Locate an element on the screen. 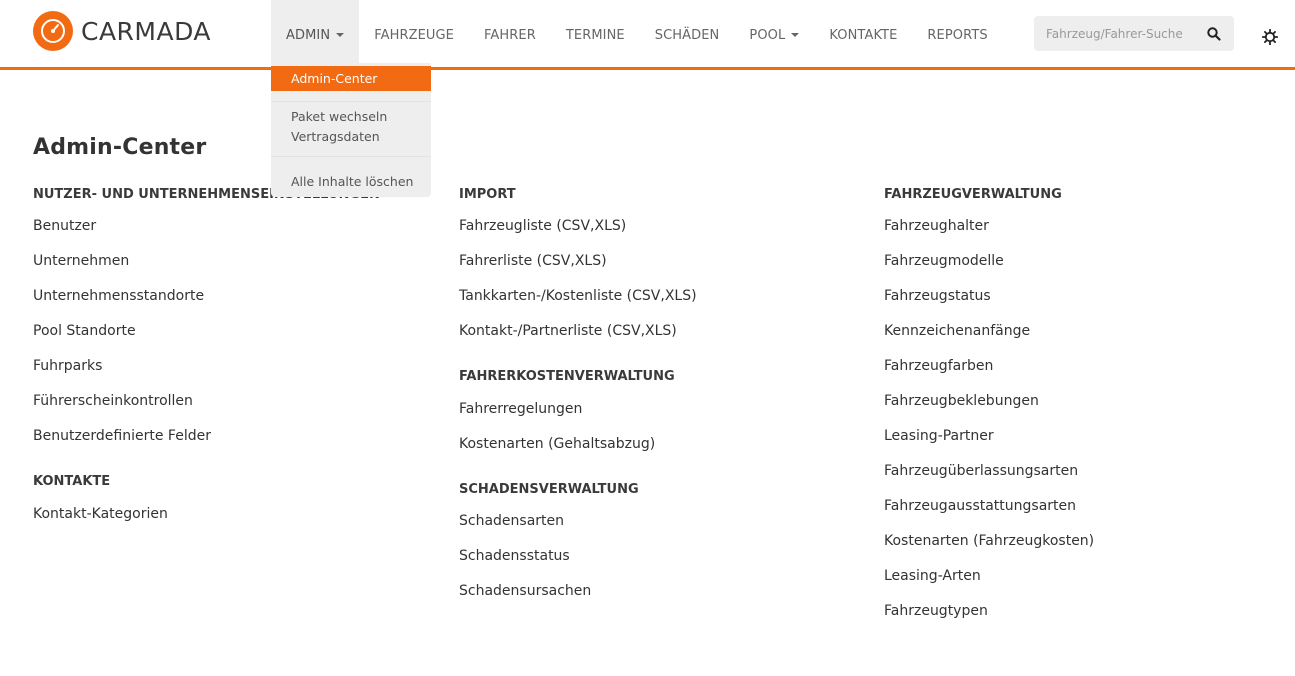 The width and height of the screenshot is (1295, 676). link-unternehmensstandorte: Unternehmensstandorte is located at coordinates (118, 296).